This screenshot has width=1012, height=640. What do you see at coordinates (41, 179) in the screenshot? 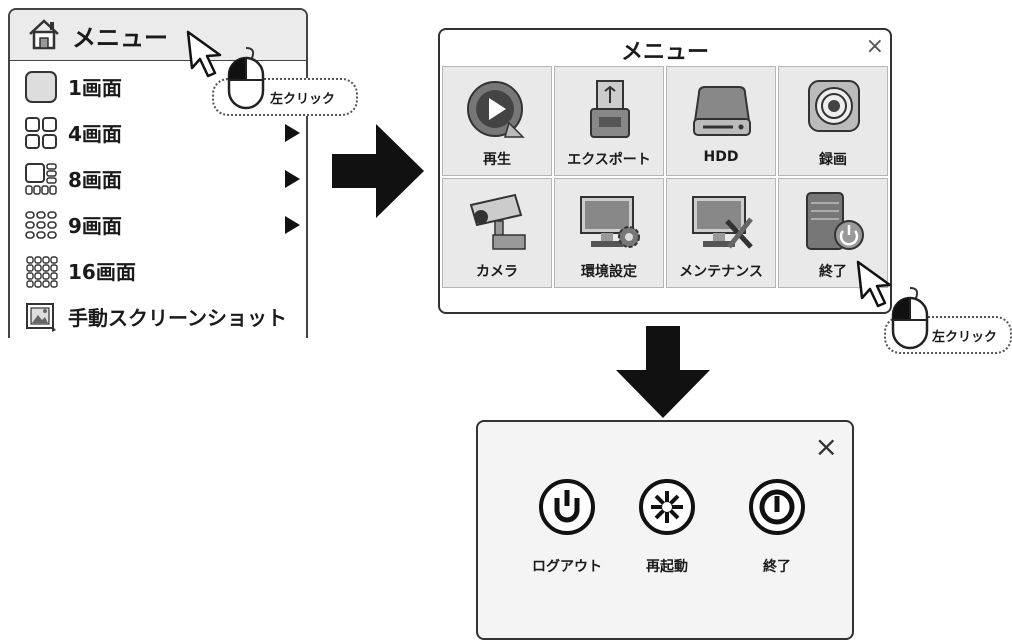
I see `eight-screen-icon` at bounding box center [41, 179].